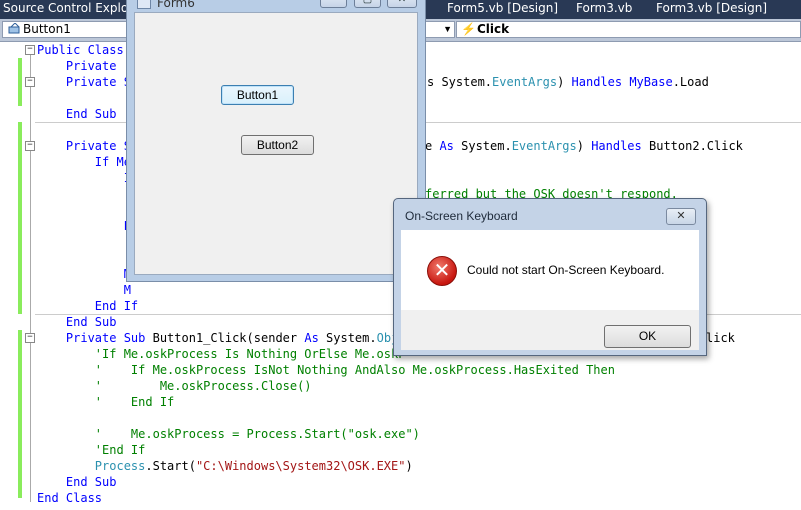  What do you see at coordinates (88, 306) in the screenshot?
I see `code-line: End If` at bounding box center [88, 306].